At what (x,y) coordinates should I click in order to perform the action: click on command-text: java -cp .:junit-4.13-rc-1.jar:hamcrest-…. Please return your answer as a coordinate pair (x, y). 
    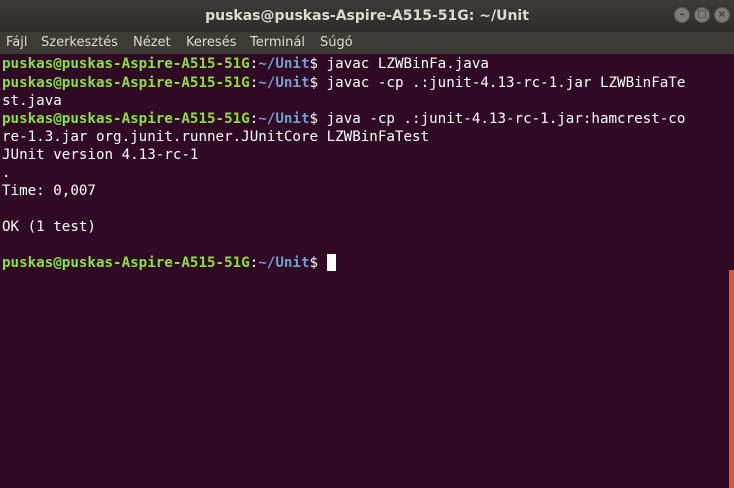
    Looking at the image, I should click on (506, 119).